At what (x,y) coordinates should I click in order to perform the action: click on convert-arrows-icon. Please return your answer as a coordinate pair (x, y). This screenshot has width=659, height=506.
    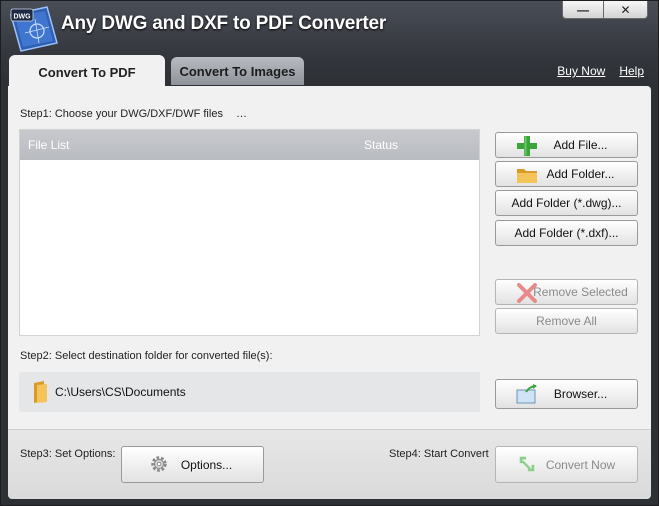
    Looking at the image, I should click on (527, 464).